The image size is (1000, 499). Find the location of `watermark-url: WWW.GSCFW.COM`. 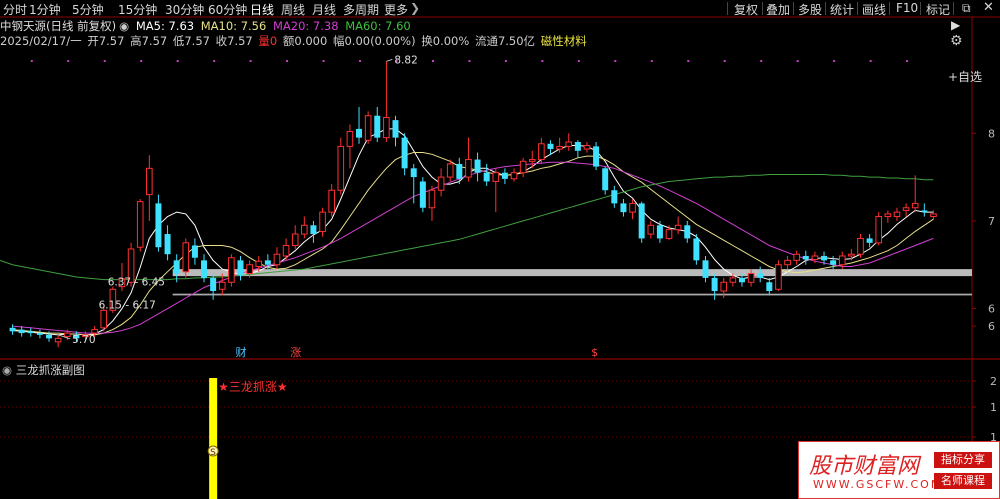

watermark-url: WWW.GSCFW.COM is located at coordinates (878, 484).